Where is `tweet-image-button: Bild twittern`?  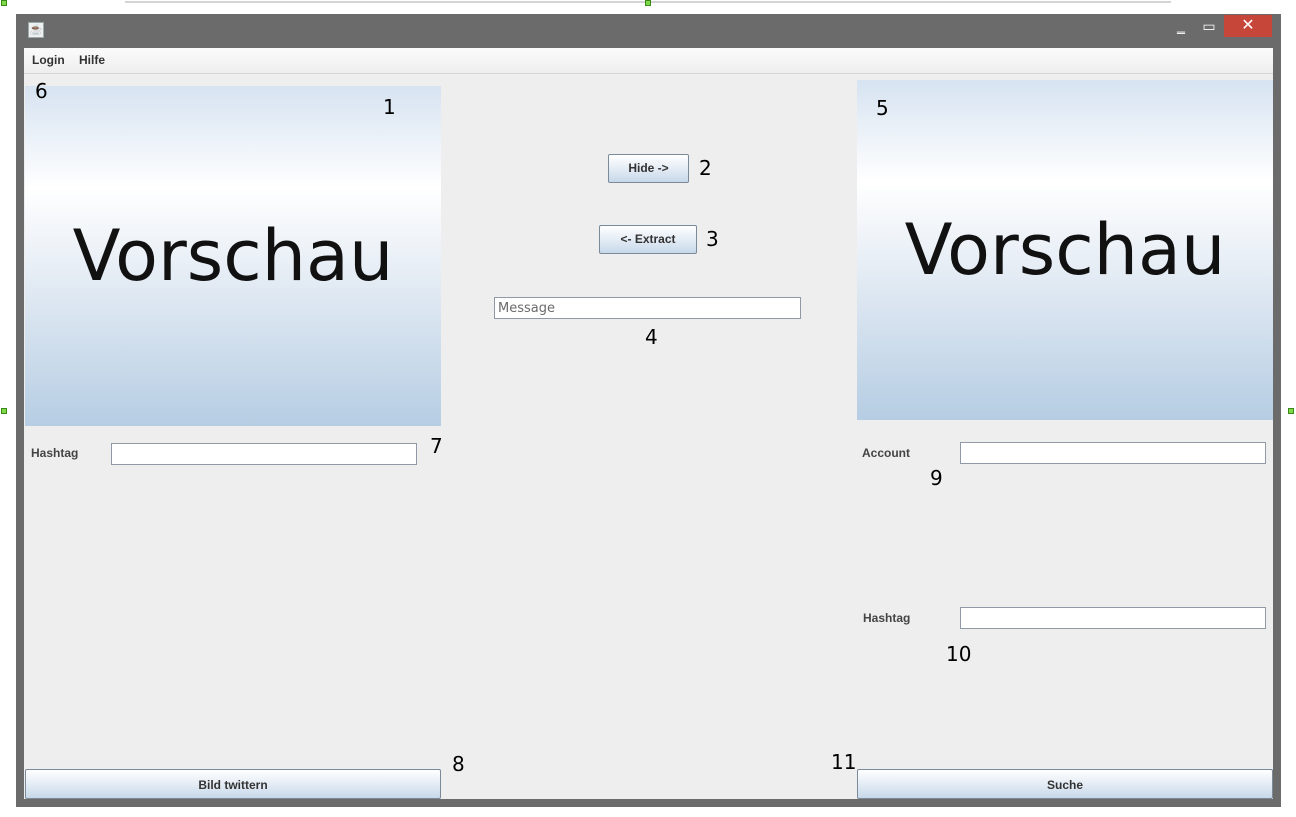
tweet-image-button: Bild twittern is located at coordinates (233, 784).